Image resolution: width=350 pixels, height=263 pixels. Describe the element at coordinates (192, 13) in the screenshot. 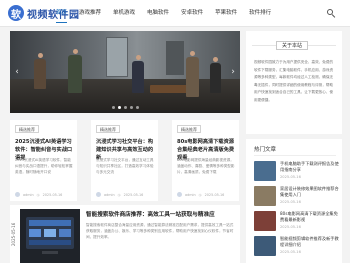

I see `nav-item-android-software: 安卓软件` at that location.